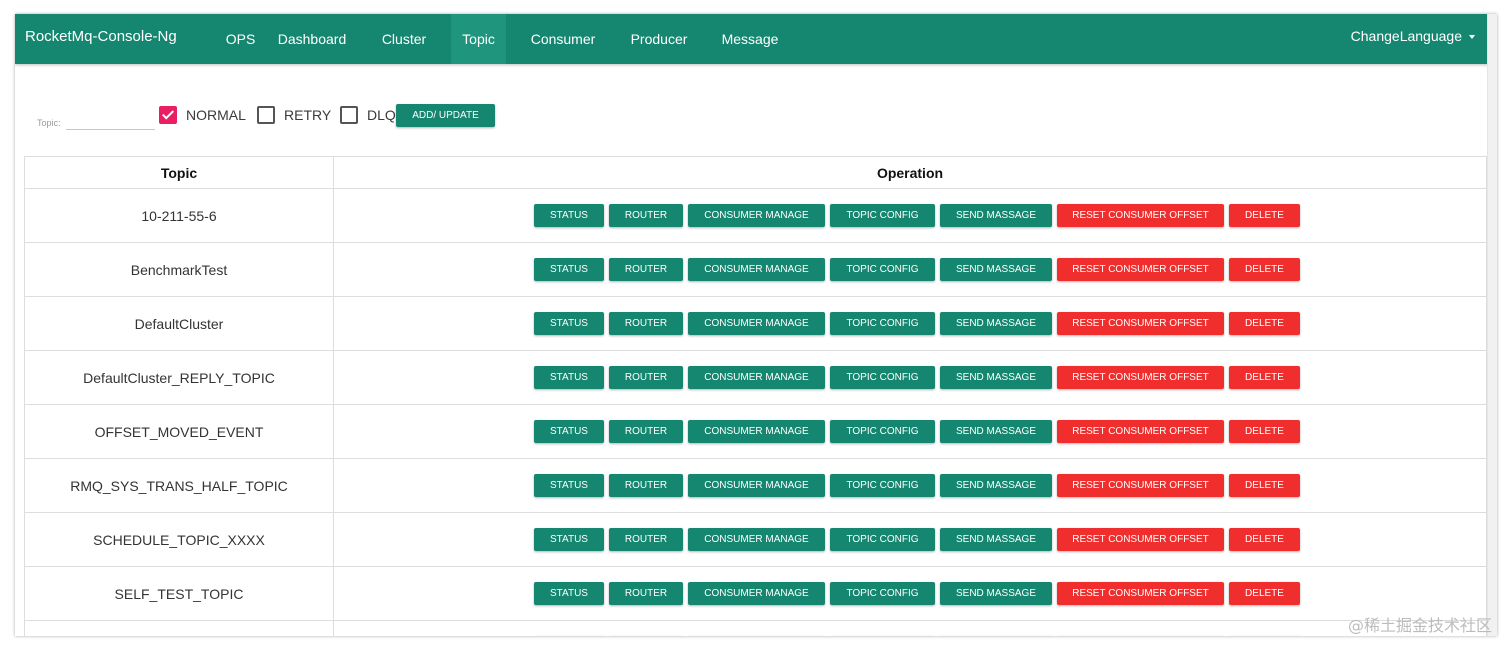  Describe the element at coordinates (179, 377) in the screenshot. I see `topic-name-cell: DefaultCluster_REPLY_TOPIC` at that location.